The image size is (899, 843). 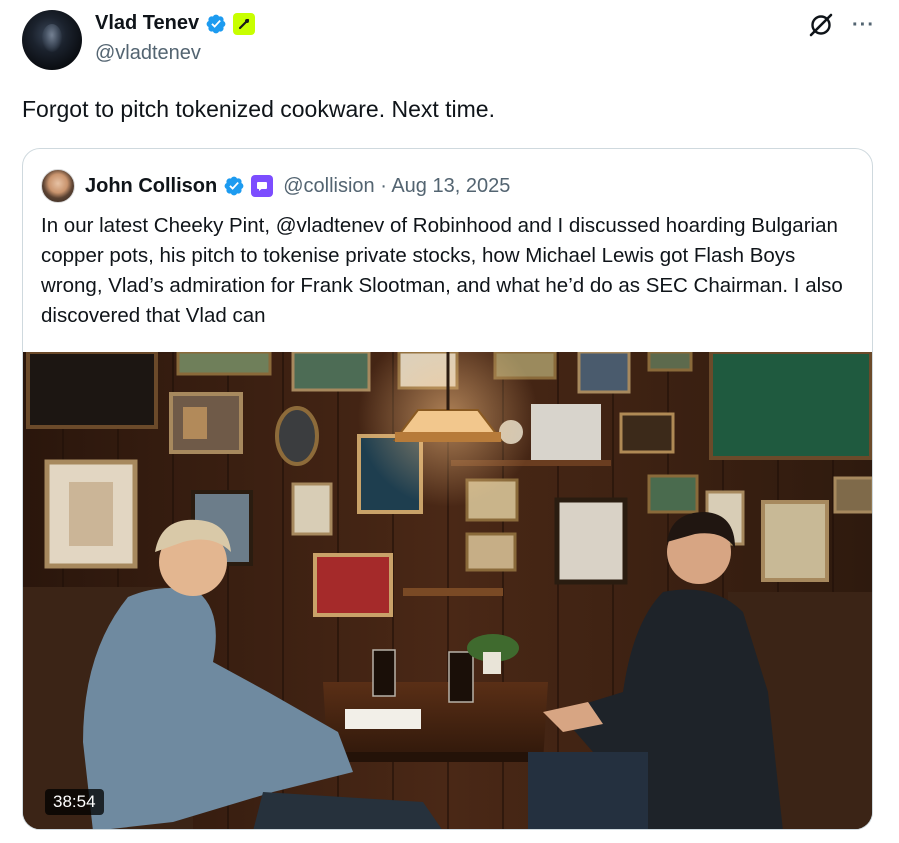 What do you see at coordinates (275, 186) in the screenshot?
I see `quoted-tweet-header: John Collison @collision · Aug 13, 2025` at bounding box center [275, 186].